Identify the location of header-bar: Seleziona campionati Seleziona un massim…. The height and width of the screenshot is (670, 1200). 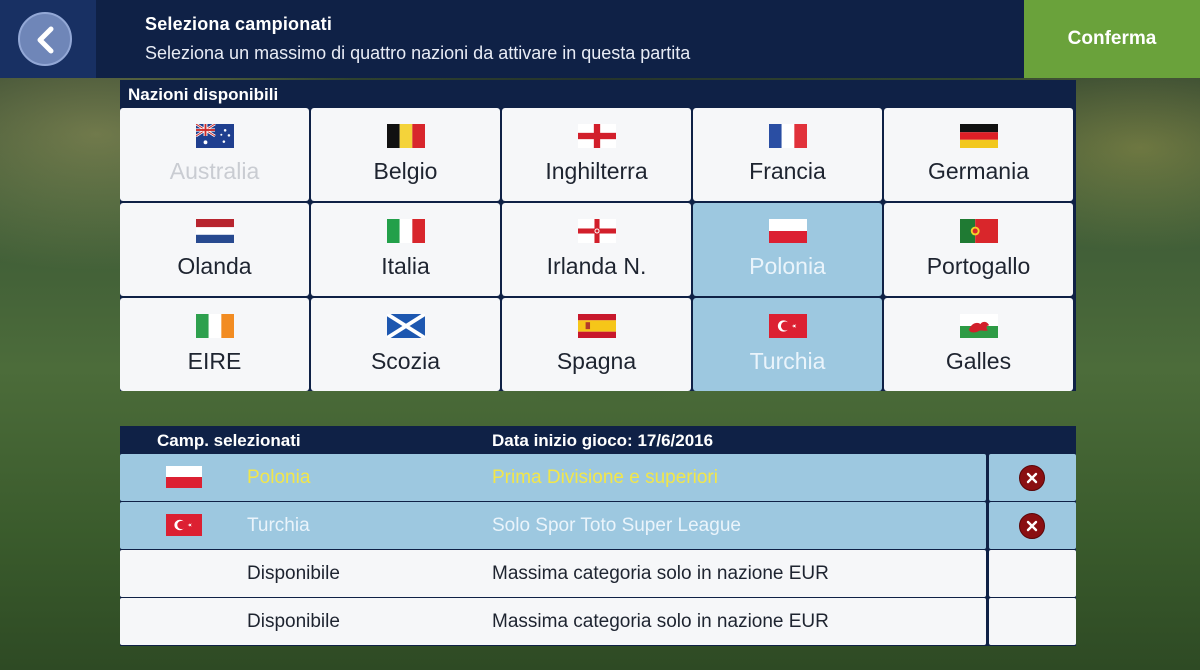
(600, 39).